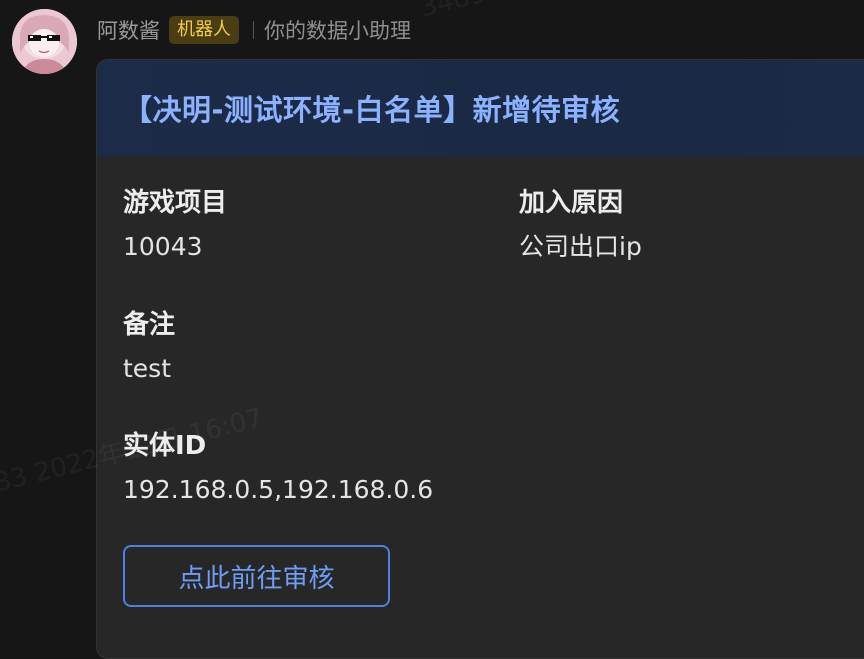  What do you see at coordinates (204, 30) in the screenshot?
I see `bot-badge: 机器人` at bounding box center [204, 30].